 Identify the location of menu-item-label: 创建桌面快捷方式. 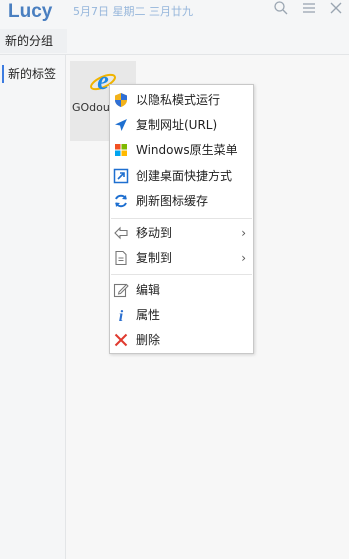
(184, 176).